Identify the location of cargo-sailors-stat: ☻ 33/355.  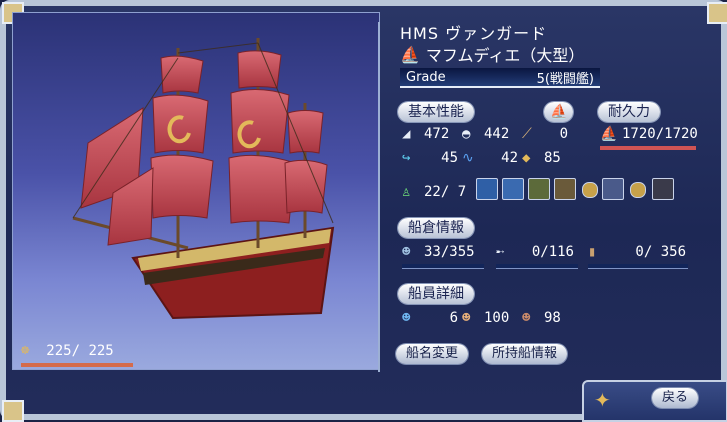
(438, 252).